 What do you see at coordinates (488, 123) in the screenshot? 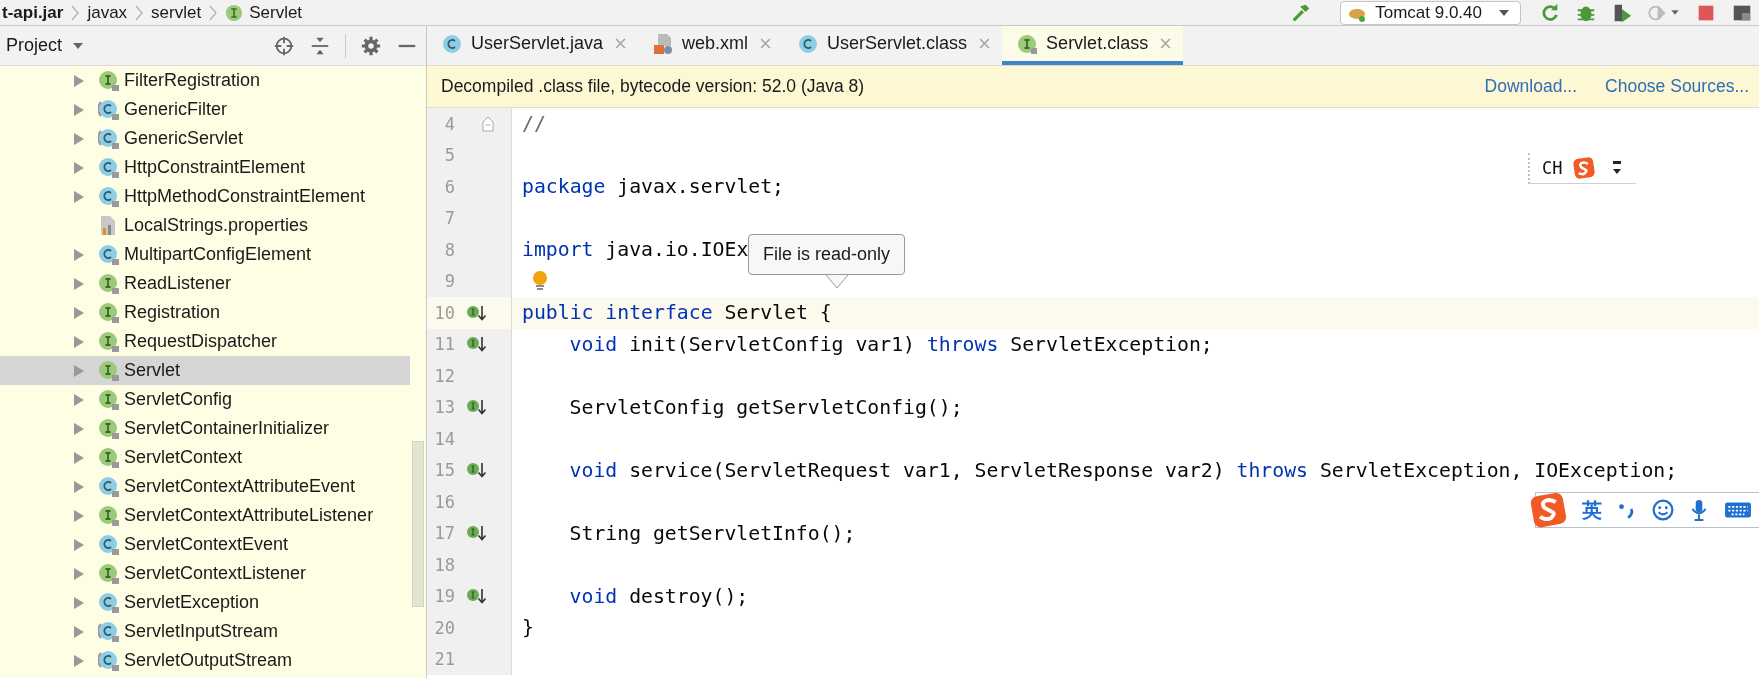
I see `fold-marker-icon` at bounding box center [488, 123].